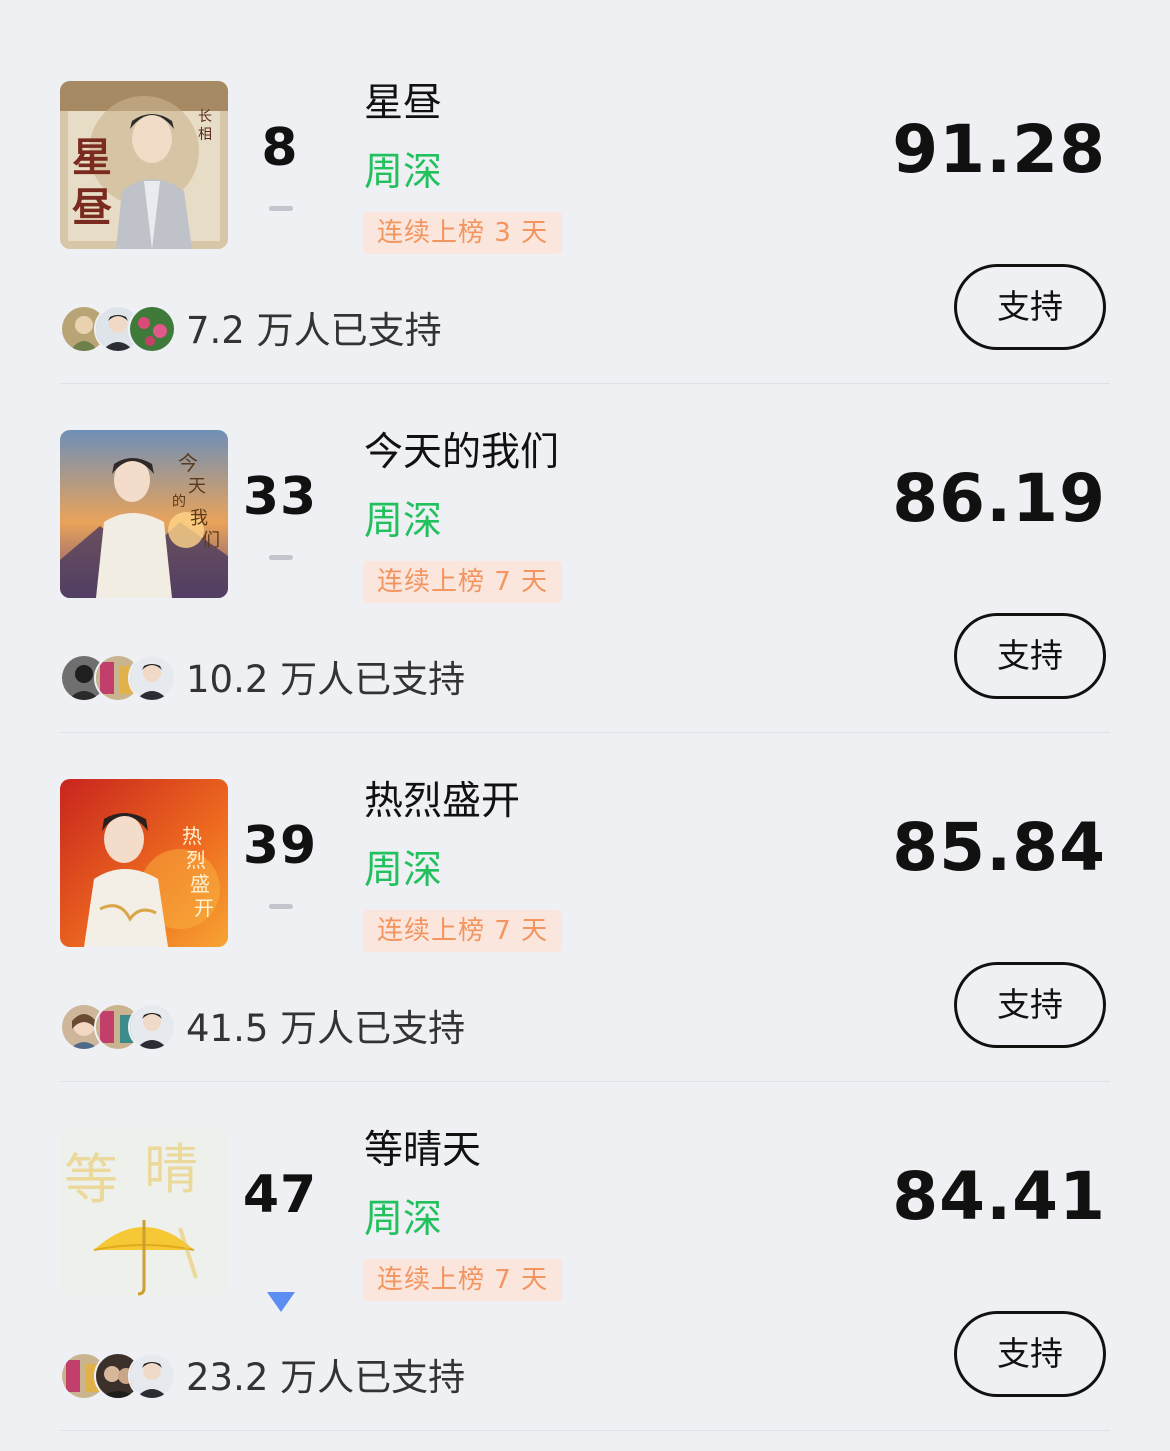 The width and height of the screenshot is (1170, 1451). What do you see at coordinates (171, 1169) in the screenshot?
I see `svg-text: 晴` at bounding box center [171, 1169].